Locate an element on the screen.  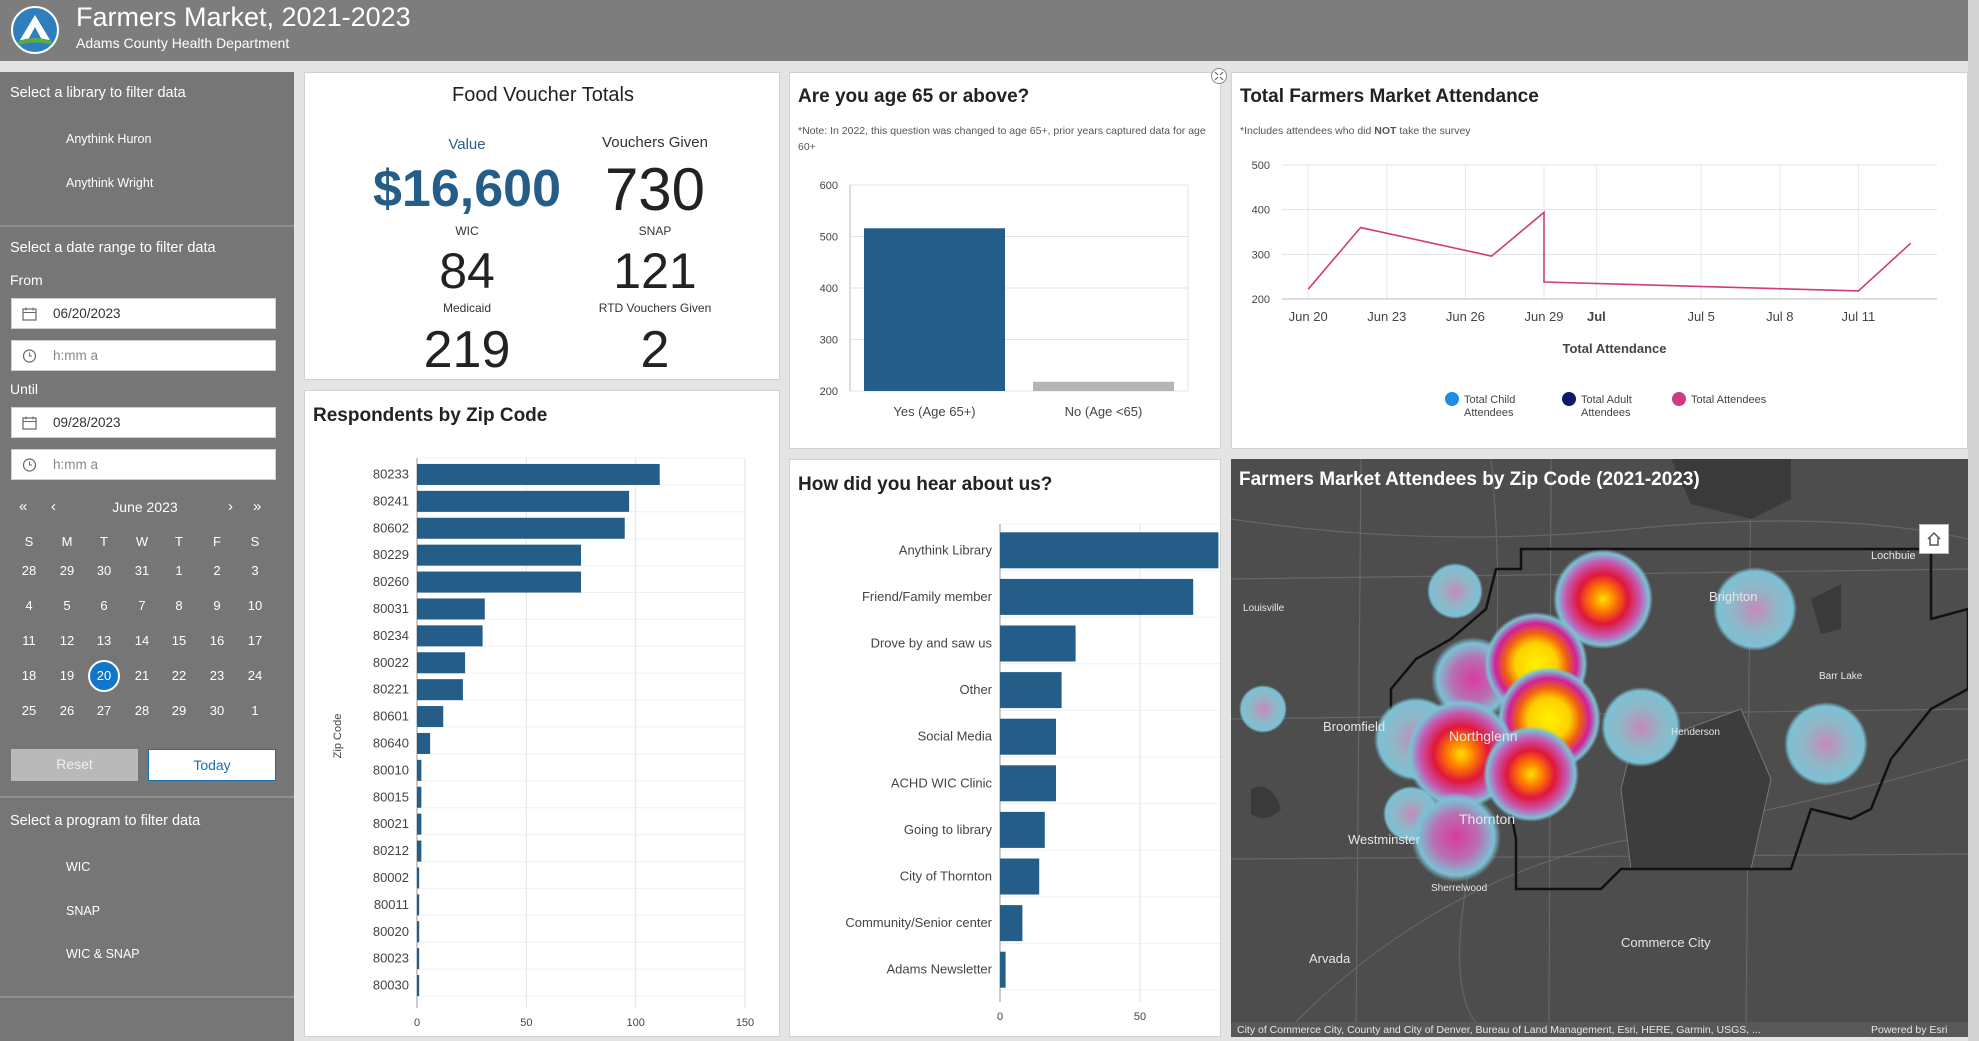
calendar-day: 11 is located at coordinates (29, 641).